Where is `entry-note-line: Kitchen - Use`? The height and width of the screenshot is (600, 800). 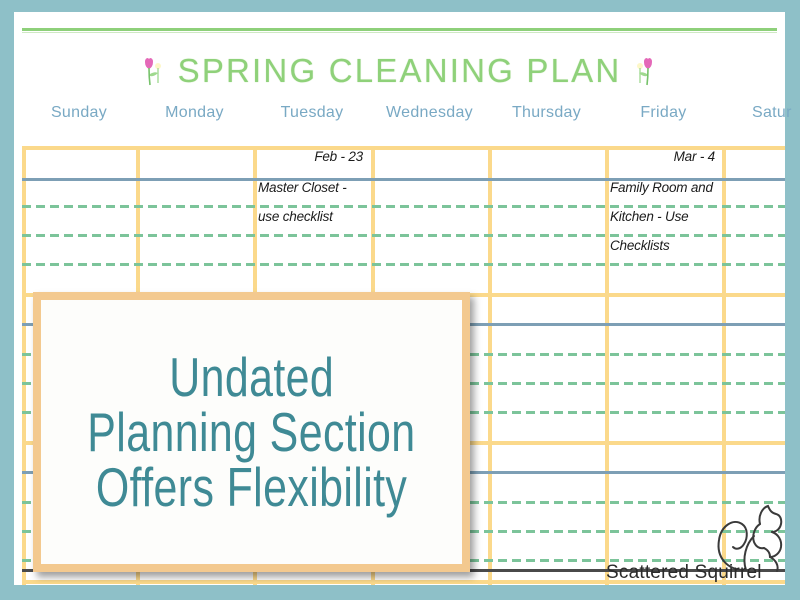
entry-note-line: Kitchen - Use is located at coordinates (649, 216).